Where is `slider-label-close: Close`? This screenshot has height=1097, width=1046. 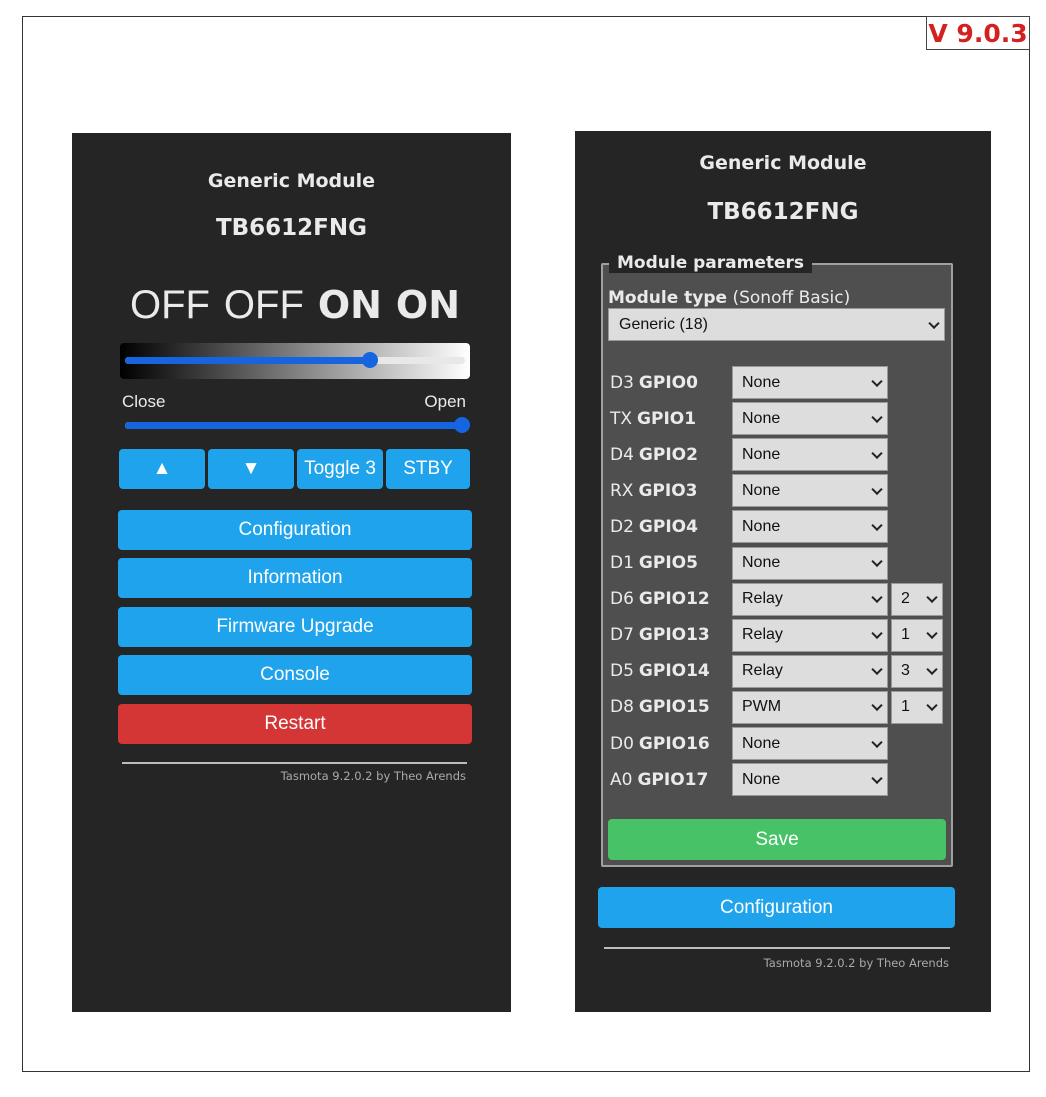 slider-label-close: Close is located at coordinates (144, 401).